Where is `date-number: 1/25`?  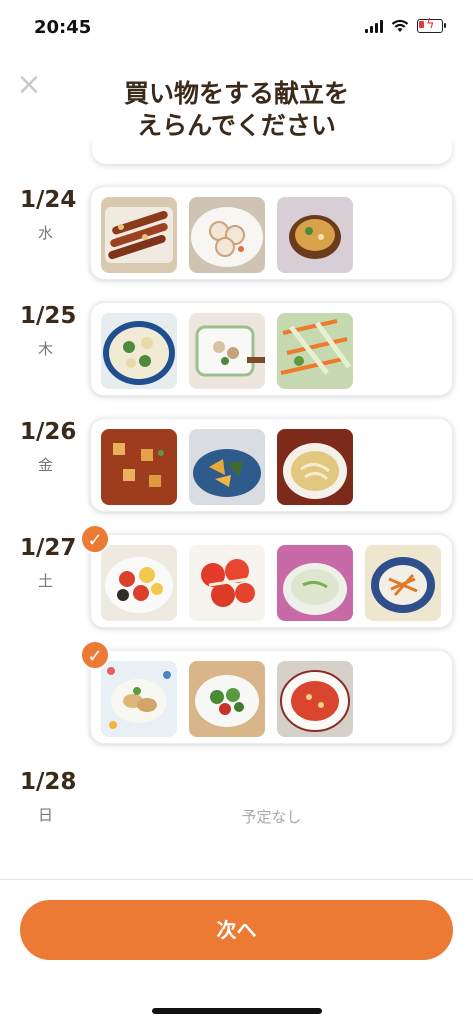
date-number: 1/25 is located at coordinates (48, 316).